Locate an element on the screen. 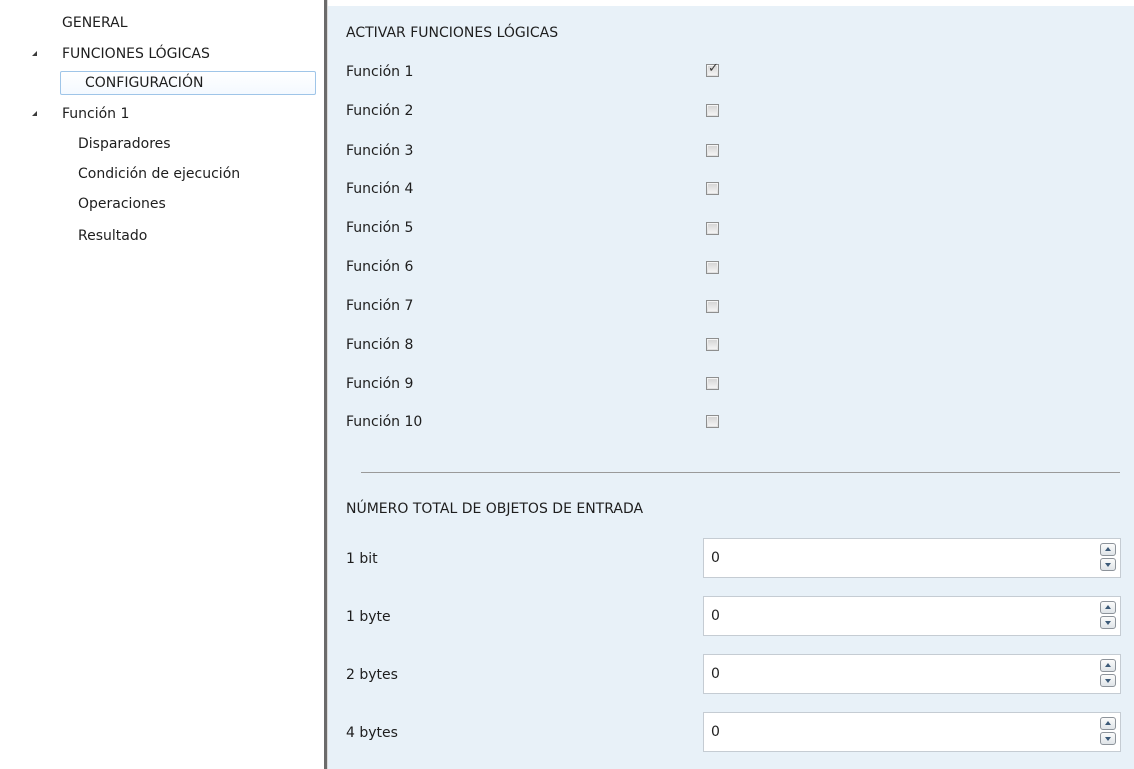 This screenshot has width=1134, height=769. function-label: Función 2 is located at coordinates (380, 111).